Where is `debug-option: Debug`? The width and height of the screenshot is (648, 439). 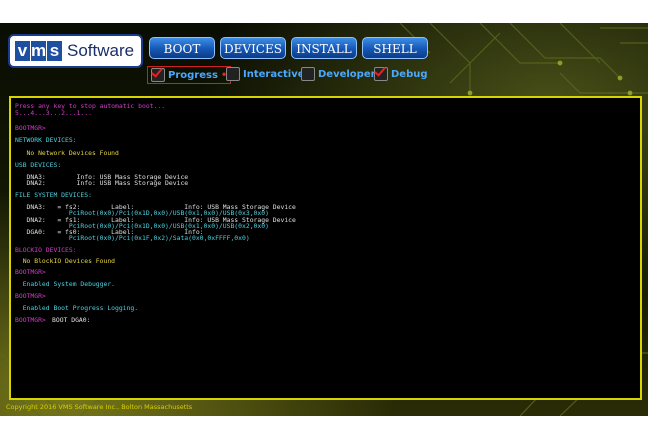 debug-option: Debug is located at coordinates (401, 74).